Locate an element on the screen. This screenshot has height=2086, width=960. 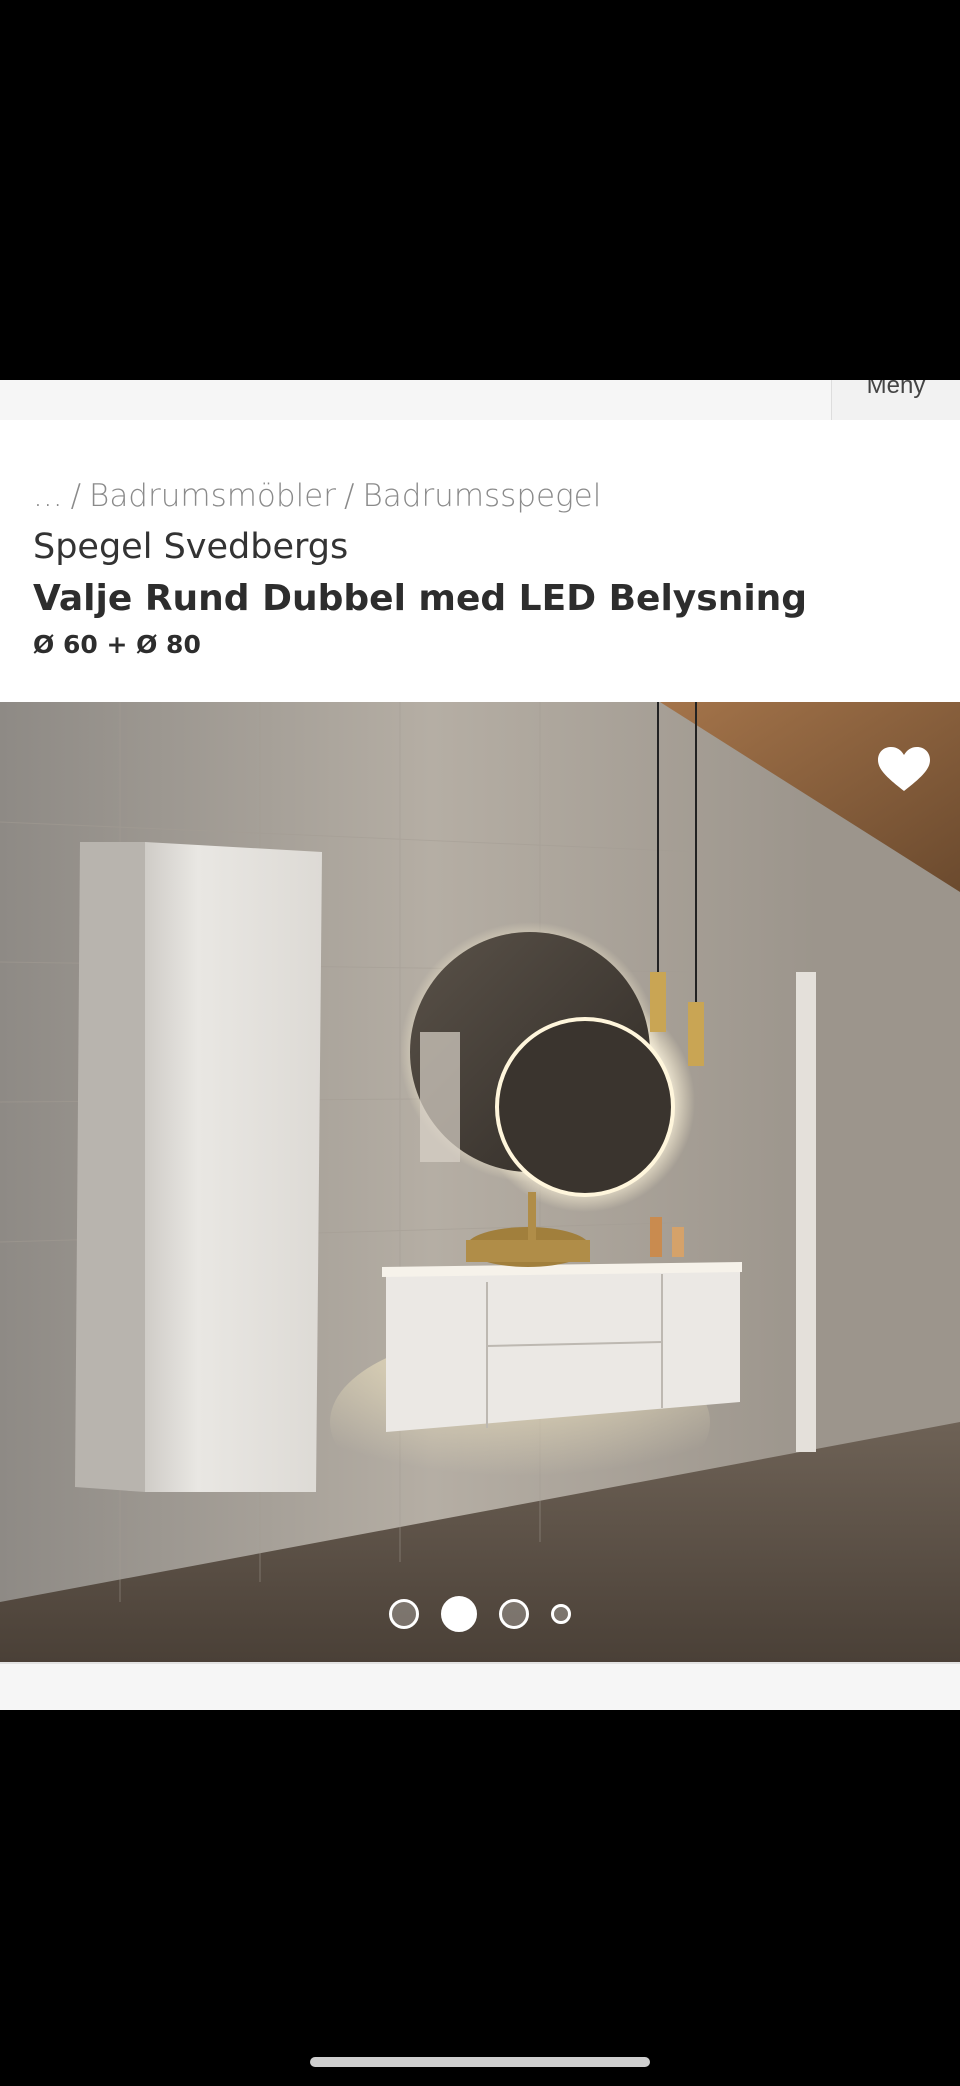
breadcrumb-item-badrumsmobler: Badrumsmöbler is located at coordinates (212, 496).